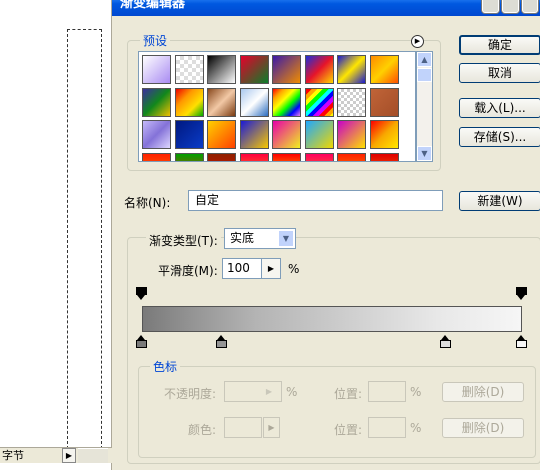 Image resolution: width=540 pixels, height=470 pixels. I want to click on status-bar: 字节 ▶, so click(56, 455).